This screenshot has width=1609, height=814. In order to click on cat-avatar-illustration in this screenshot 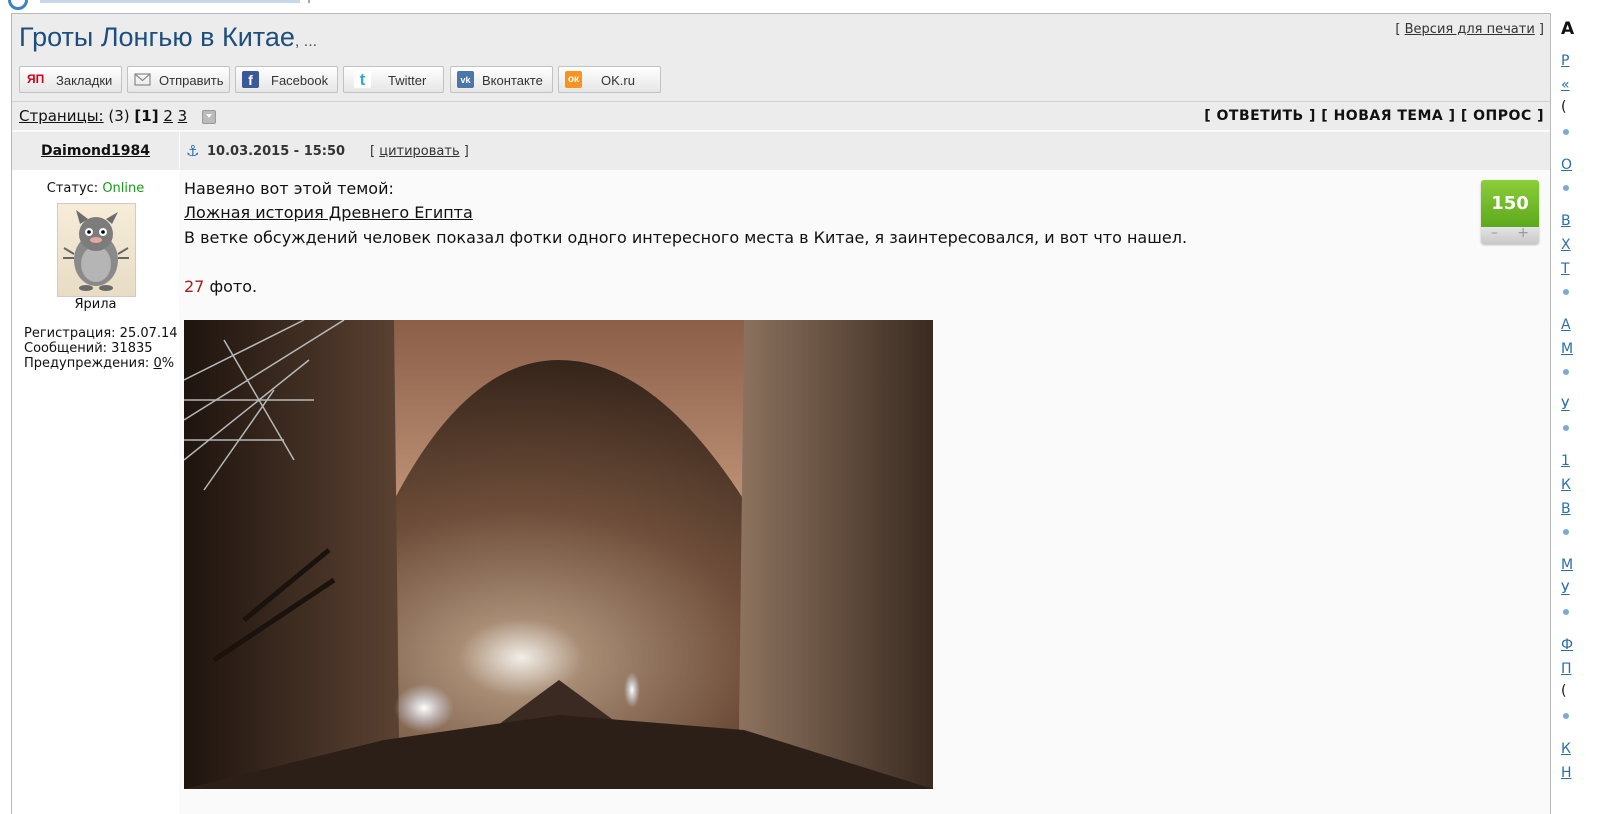, I will do `click(96, 250)`.